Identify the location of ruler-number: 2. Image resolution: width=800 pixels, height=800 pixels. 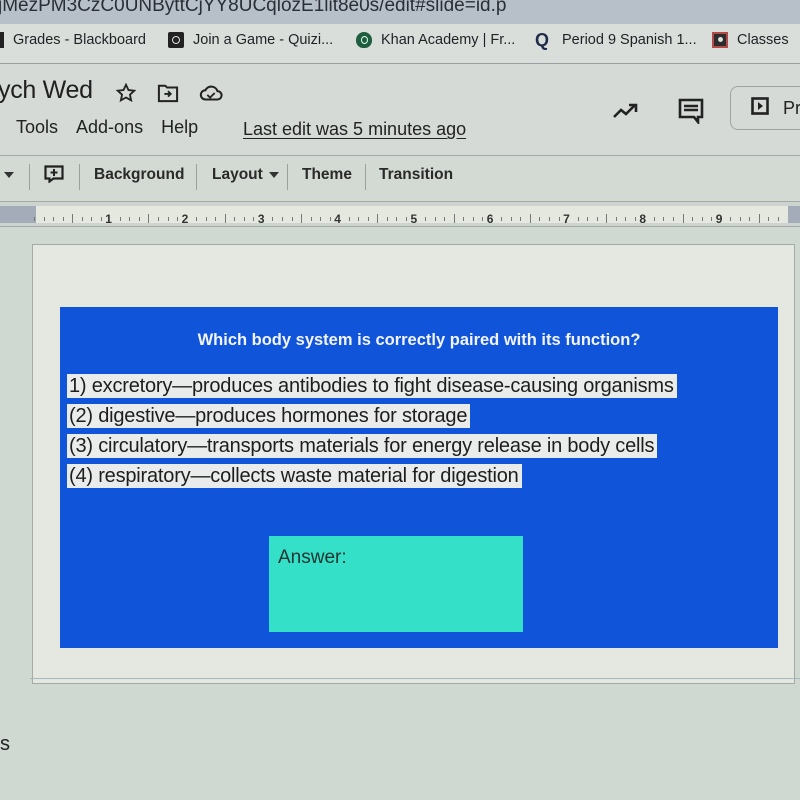
(185, 219).